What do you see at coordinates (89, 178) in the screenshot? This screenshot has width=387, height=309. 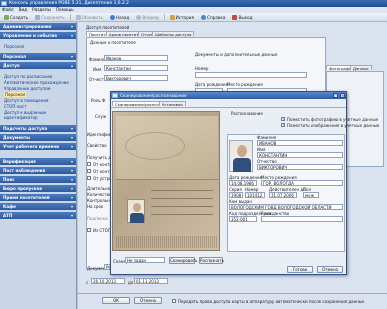 I see `from-device-radio` at bounding box center [89, 178].